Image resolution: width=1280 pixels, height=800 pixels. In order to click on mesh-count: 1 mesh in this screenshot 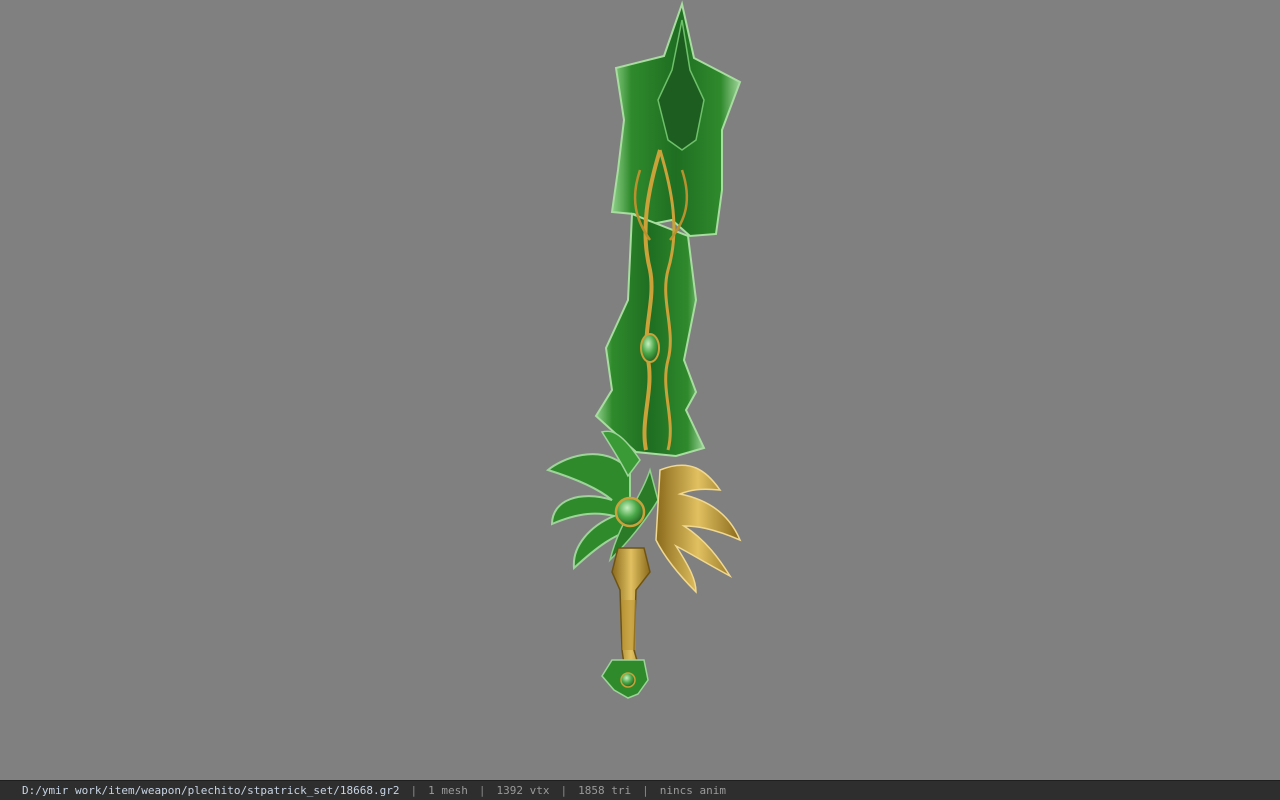, I will do `click(448, 790)`.